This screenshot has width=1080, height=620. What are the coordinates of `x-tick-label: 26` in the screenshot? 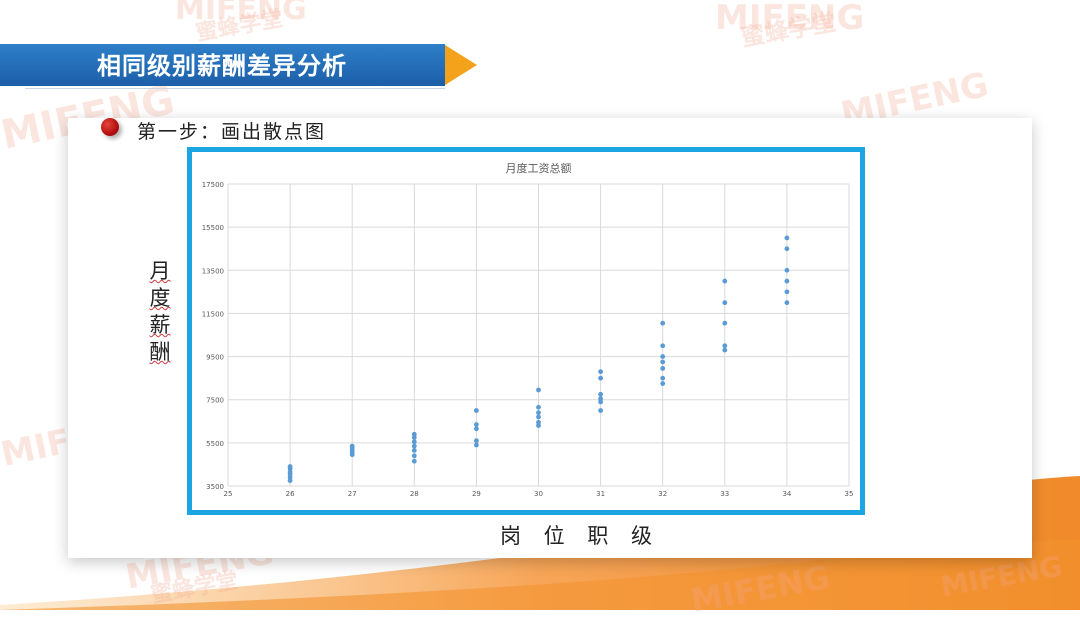 It's located at (290, 494).